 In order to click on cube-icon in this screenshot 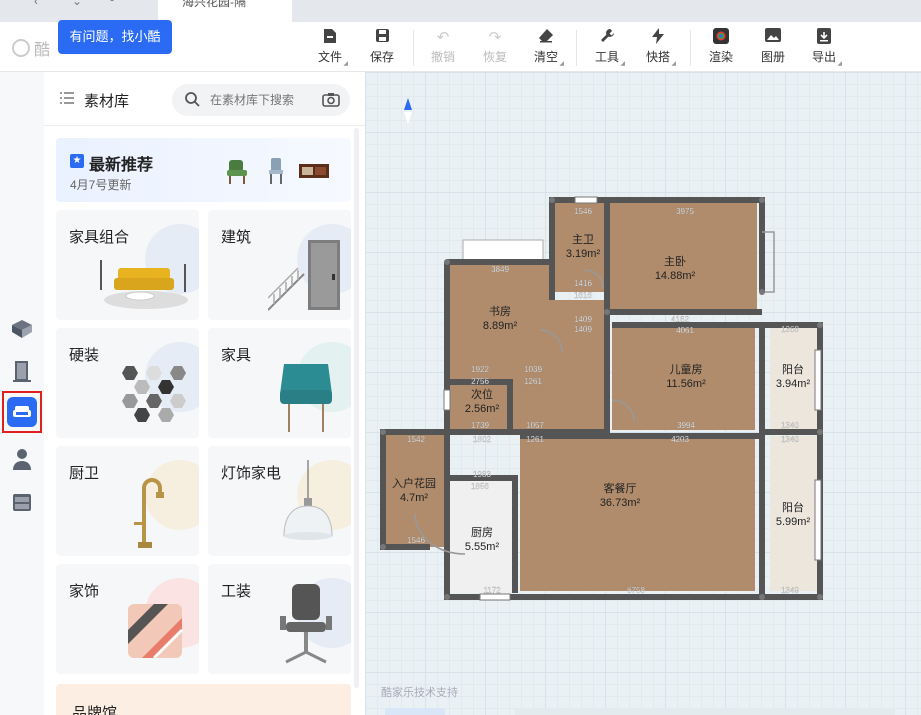, I will do `click(22, 329)`.